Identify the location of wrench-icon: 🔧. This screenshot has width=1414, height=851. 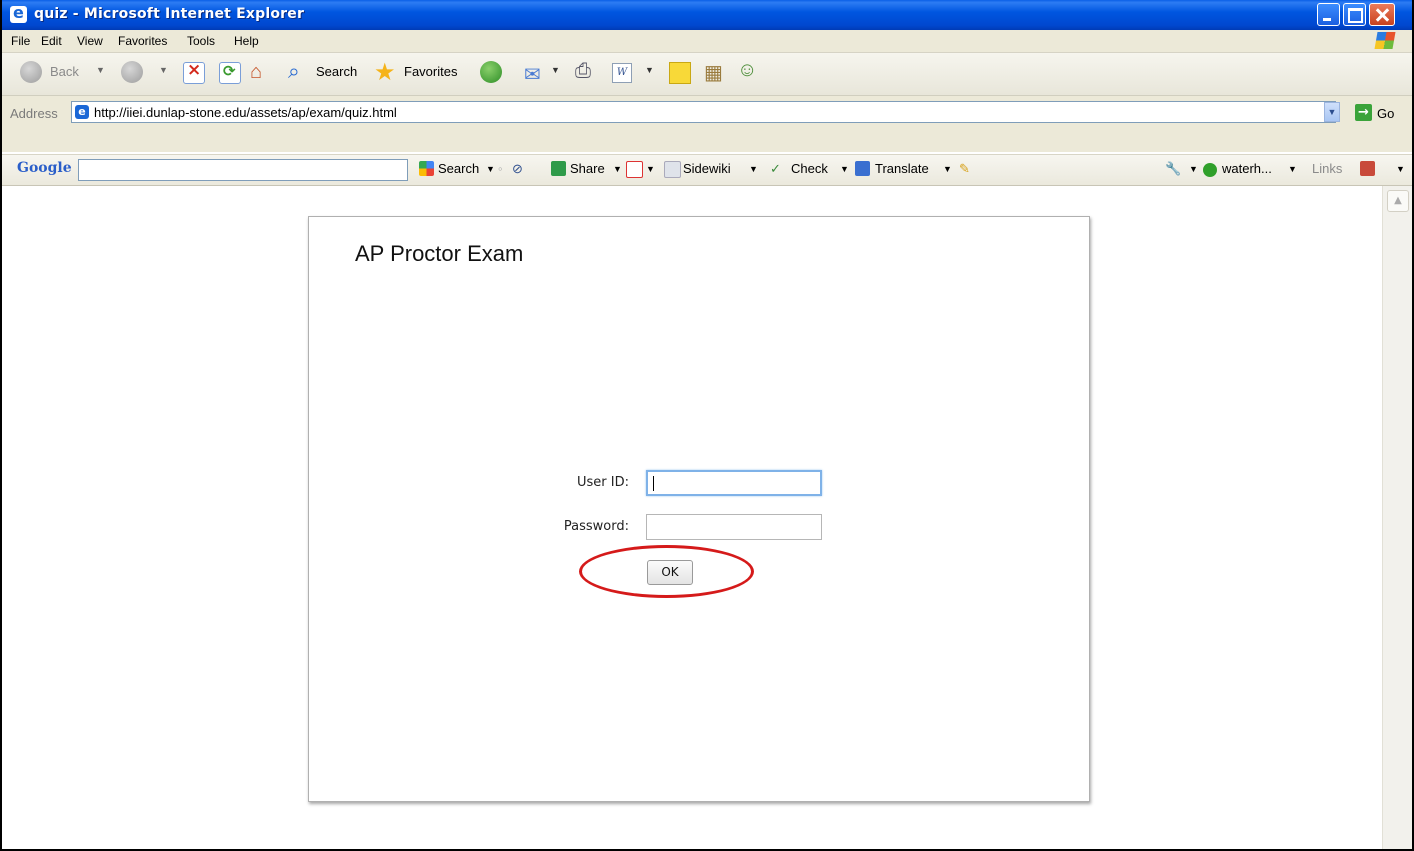
(1173, 169).